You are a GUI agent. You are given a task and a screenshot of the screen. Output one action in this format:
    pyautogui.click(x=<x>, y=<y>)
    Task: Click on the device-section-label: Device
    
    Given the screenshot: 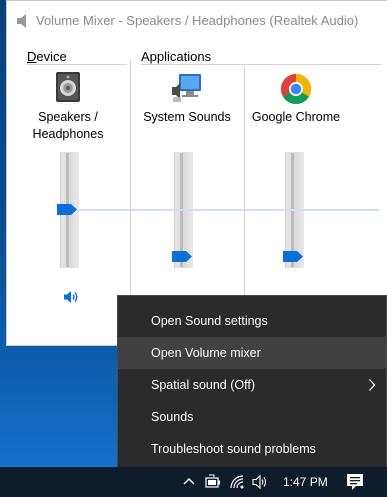 What is the action you would take?
    pyautogui.click(x=47, y=56)
    